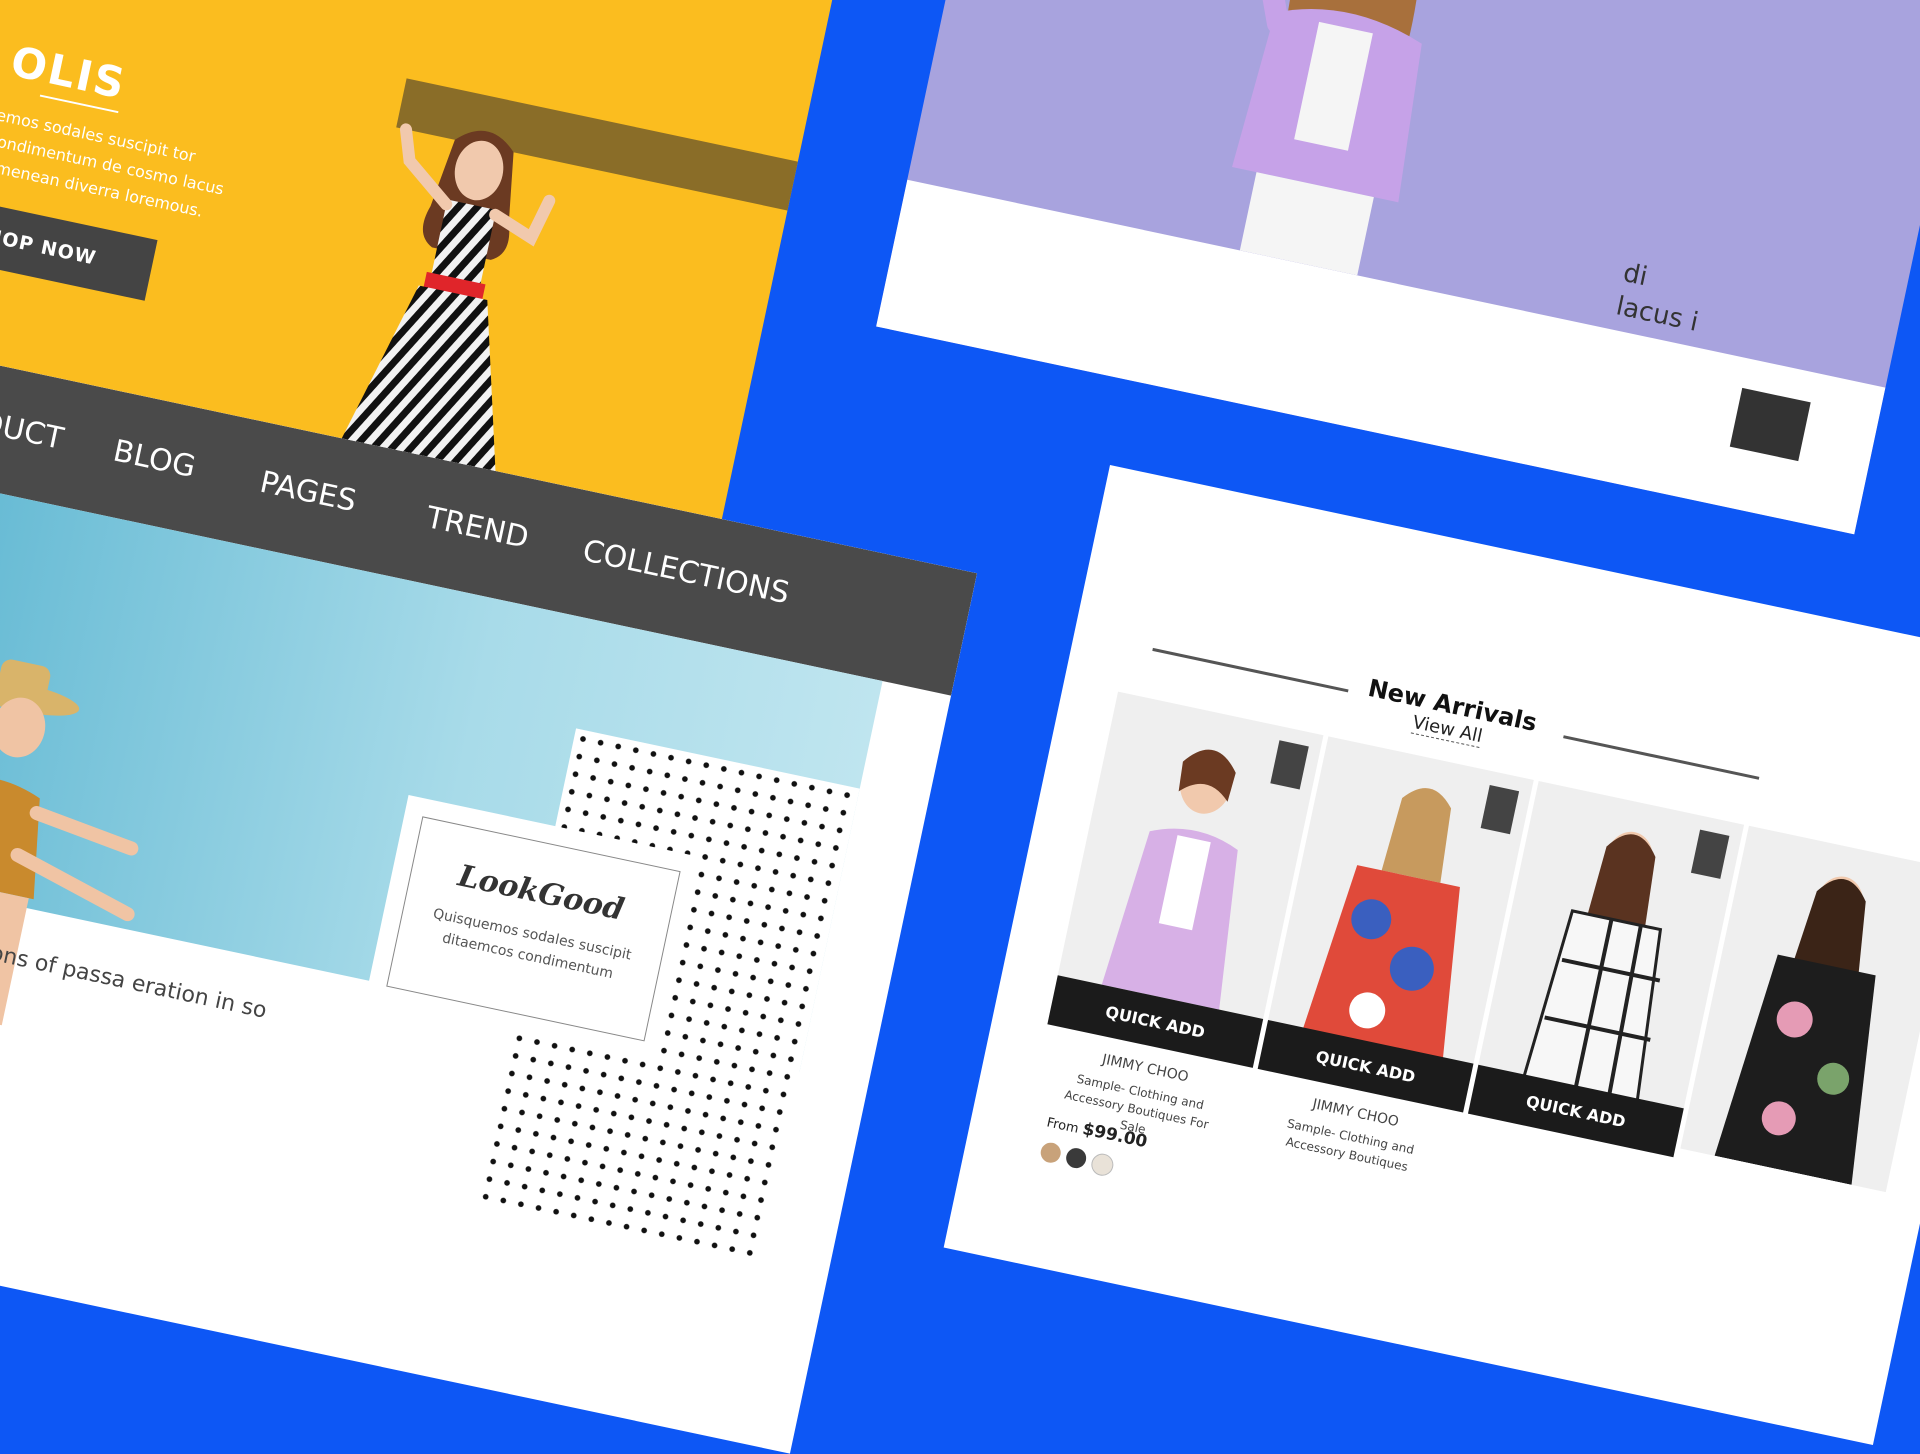 This screenshot has height=1454, width=1920. What do you see at coordinates (1062, 1126) in the screenshot?
I see `price-prefix: From` at bounding box center [1062, 1126].